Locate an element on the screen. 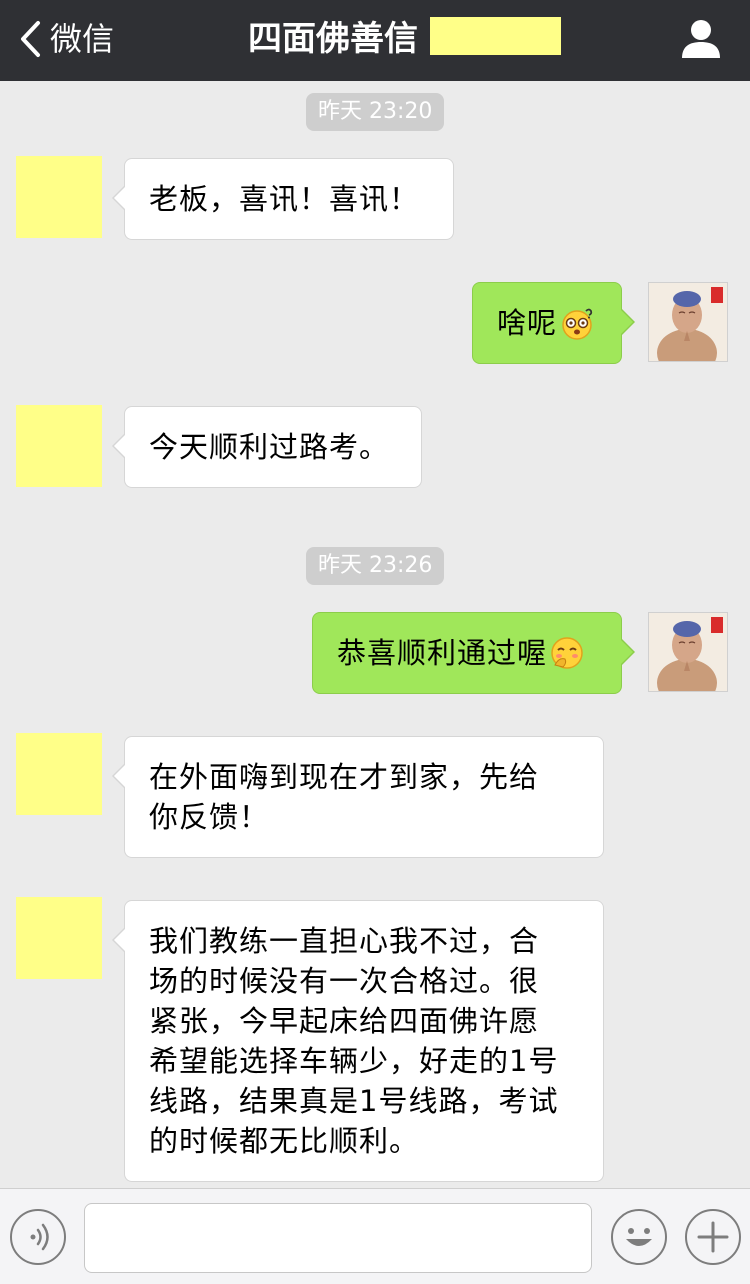 This screenshot has height=1284, width=750. input-bar is located at coordinates (375, 1236).